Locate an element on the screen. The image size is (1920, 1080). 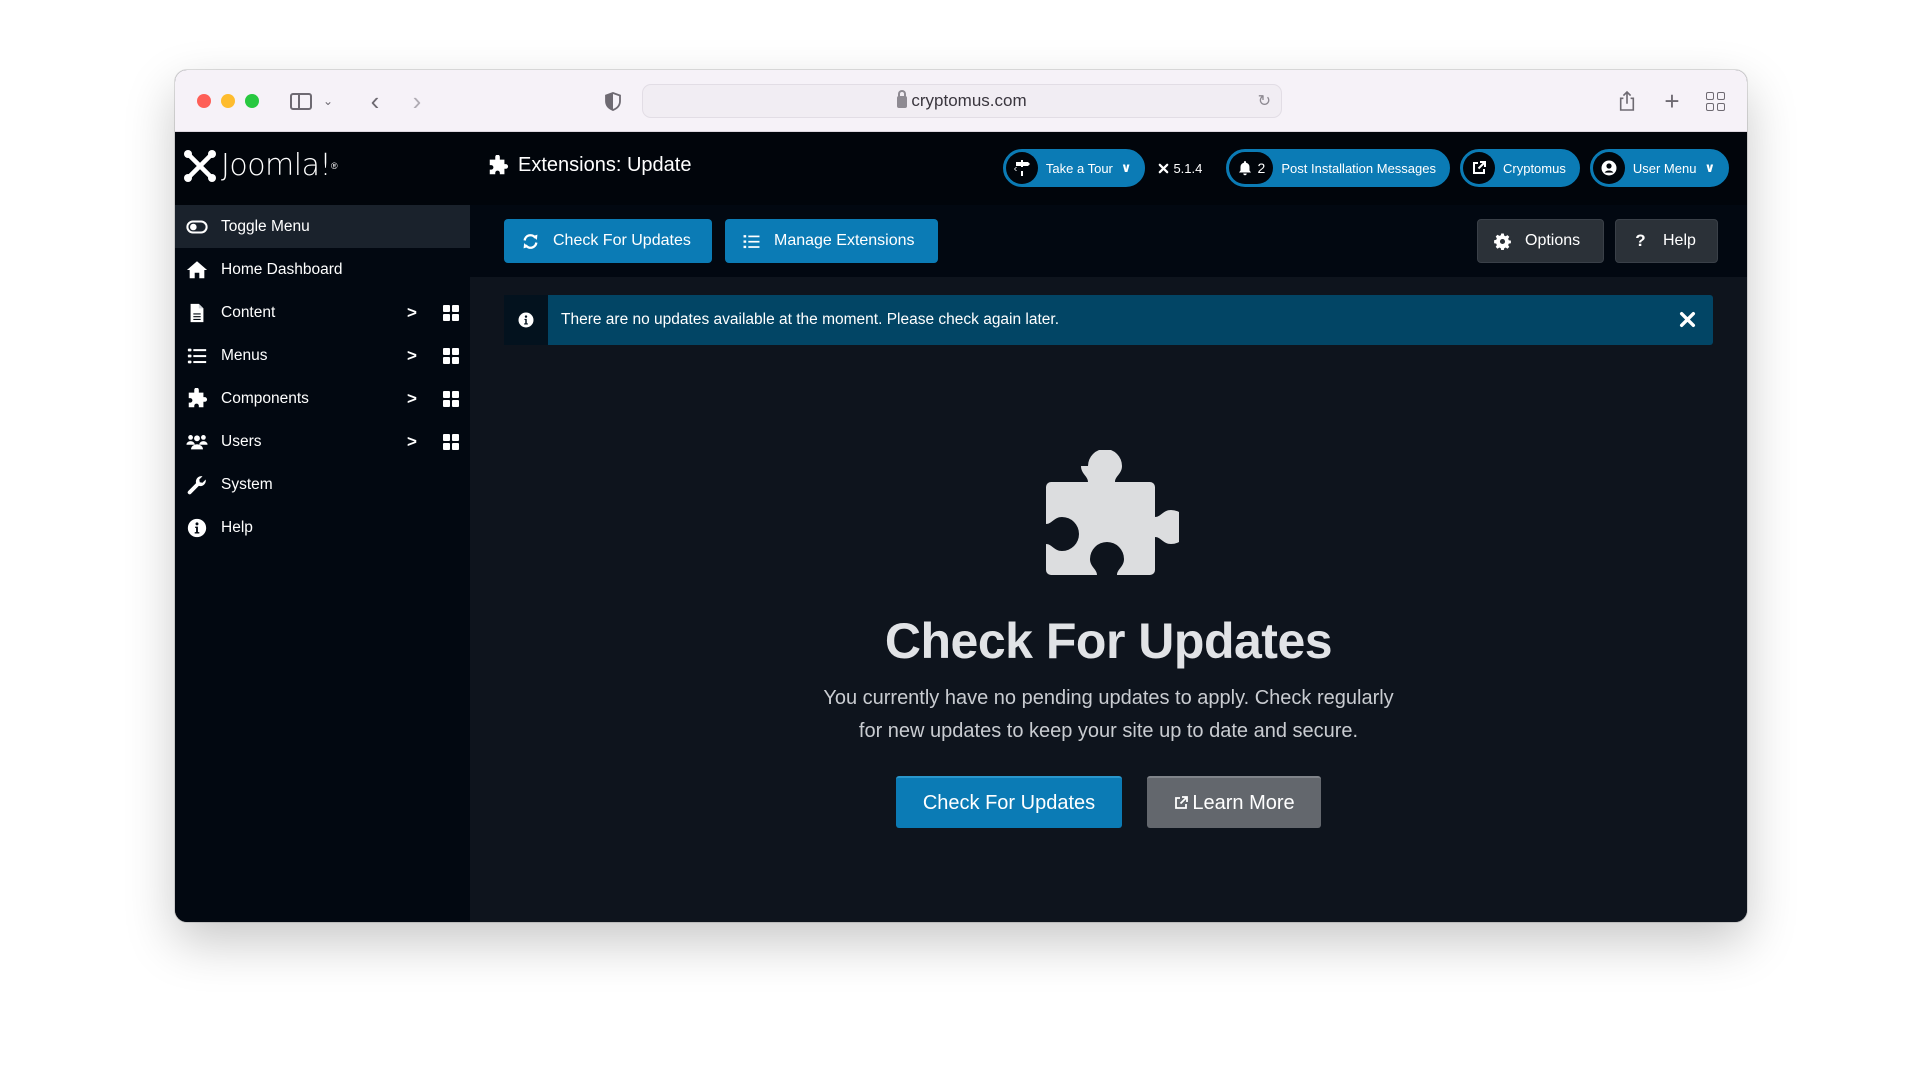
secondary-button-label: Learn More is located at coordinates (1243, 802).